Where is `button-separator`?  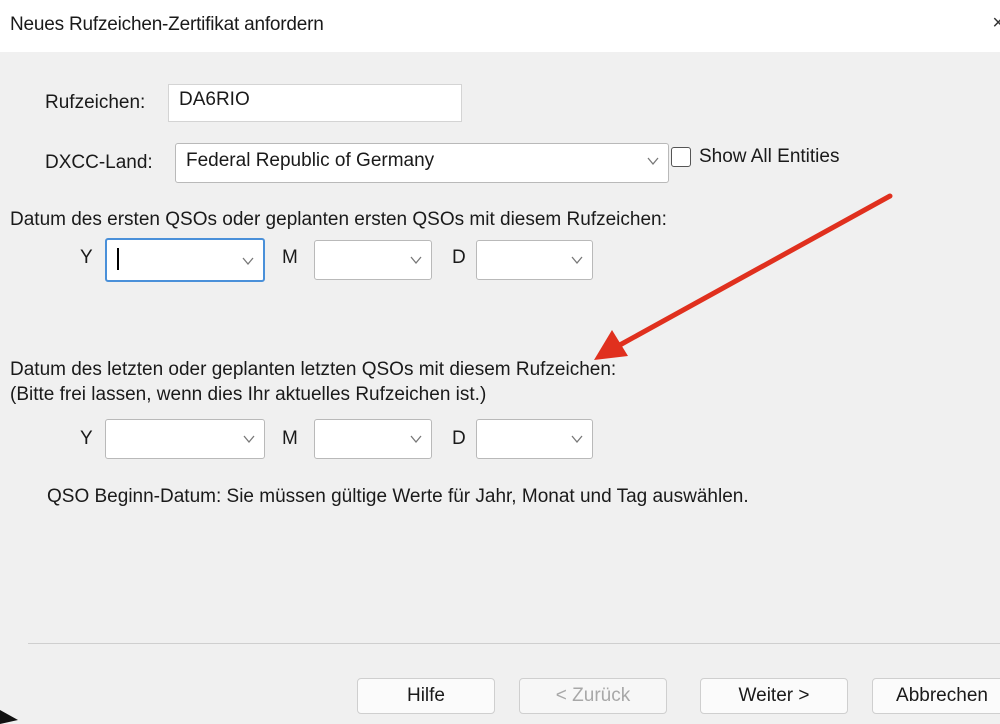 button-separator is located at coordinates (514, 643).